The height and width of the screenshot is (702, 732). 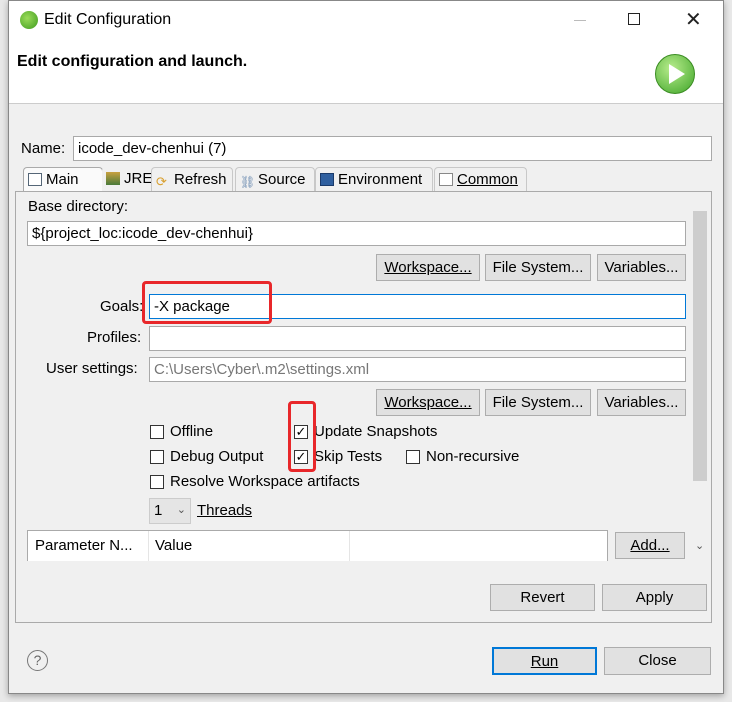 I want to click on close-button: Close, so click(x=657, y=661).